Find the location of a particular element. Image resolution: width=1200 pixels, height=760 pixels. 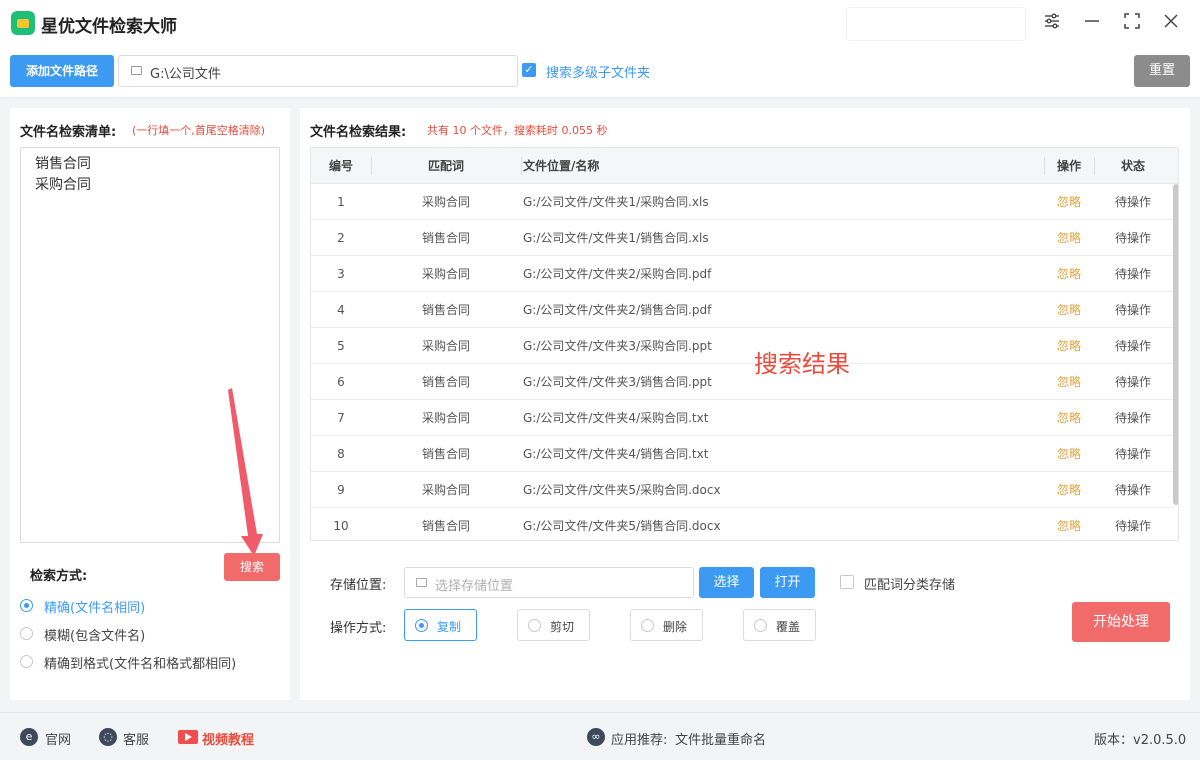

path-input: G:\公司文件 is located at coordinates (318, 71).